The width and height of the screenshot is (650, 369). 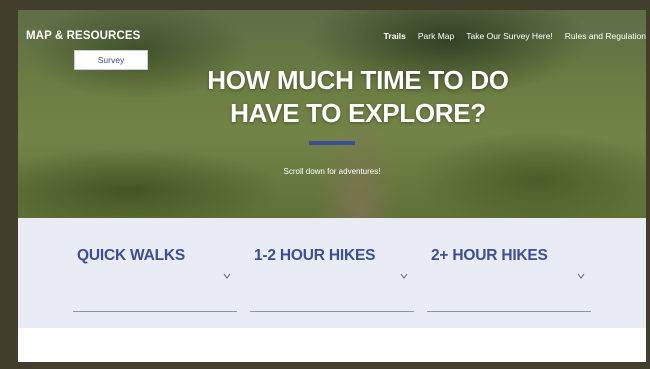 I want to click on category-title: 1-2 HOUR HIKES, so click(x=315, y=255).